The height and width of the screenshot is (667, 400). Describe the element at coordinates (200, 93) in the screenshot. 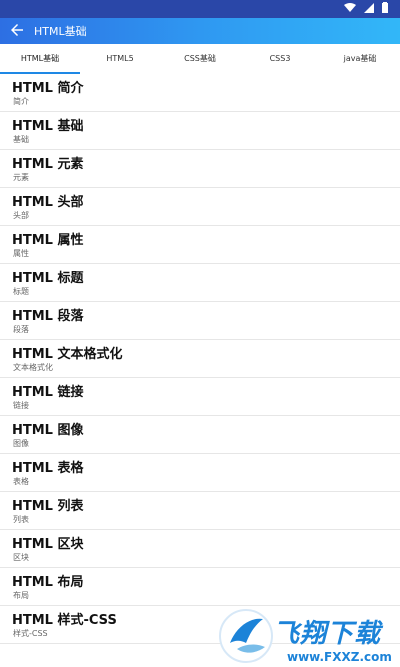

I see `list-item: HTML 简介 简介` at that location.